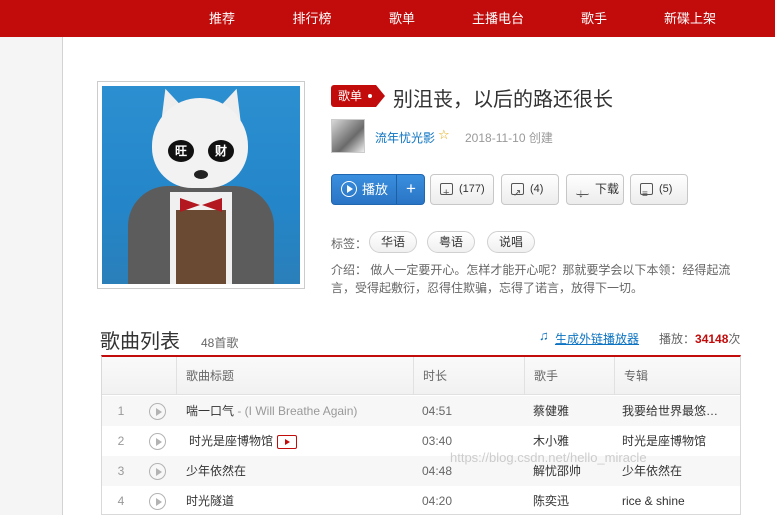  I want to click on favorite-button: (177), so click(462, 191).